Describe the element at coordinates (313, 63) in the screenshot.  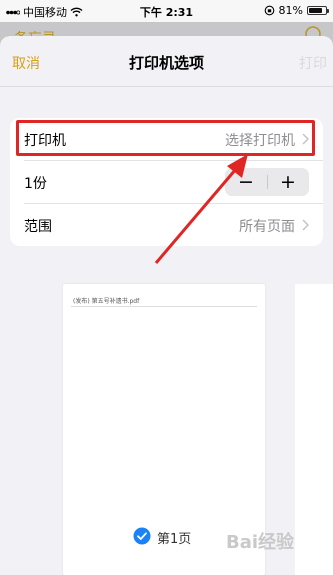
I see `print-button: 打印` at that location.